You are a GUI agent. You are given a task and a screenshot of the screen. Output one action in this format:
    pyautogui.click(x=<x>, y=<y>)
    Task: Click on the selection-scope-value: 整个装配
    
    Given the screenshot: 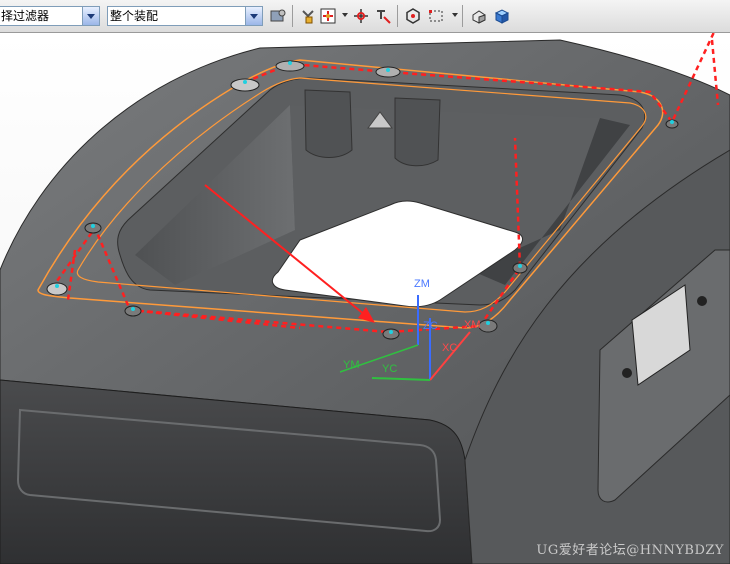 What is the action you would take?
    pyautogui.click(x=134, y=16)
    